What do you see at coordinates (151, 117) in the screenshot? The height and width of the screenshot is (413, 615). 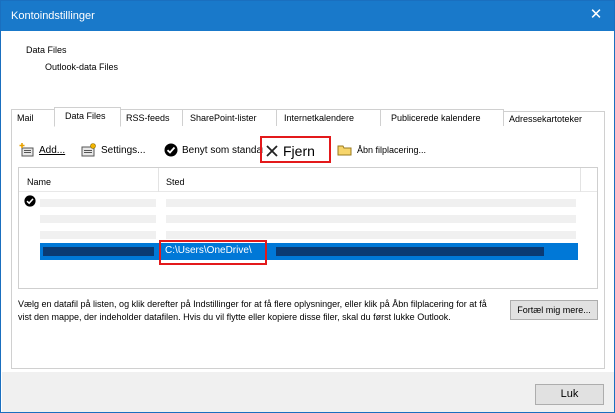 I see `tab-rss-feeds: RSS-feeds` at bounding box center [151, 117].